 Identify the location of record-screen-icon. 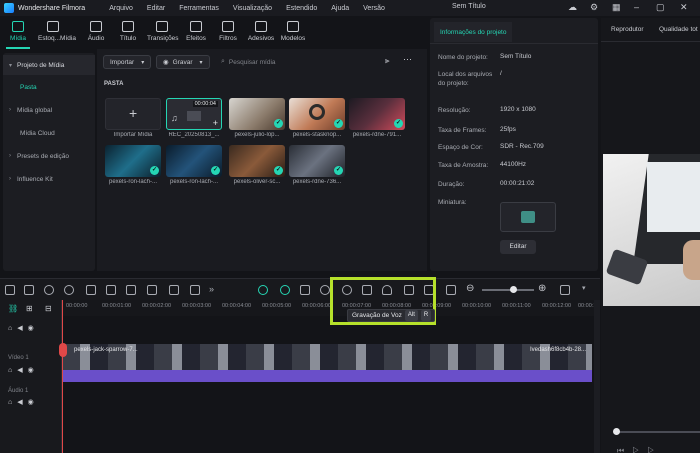
(195, 290).